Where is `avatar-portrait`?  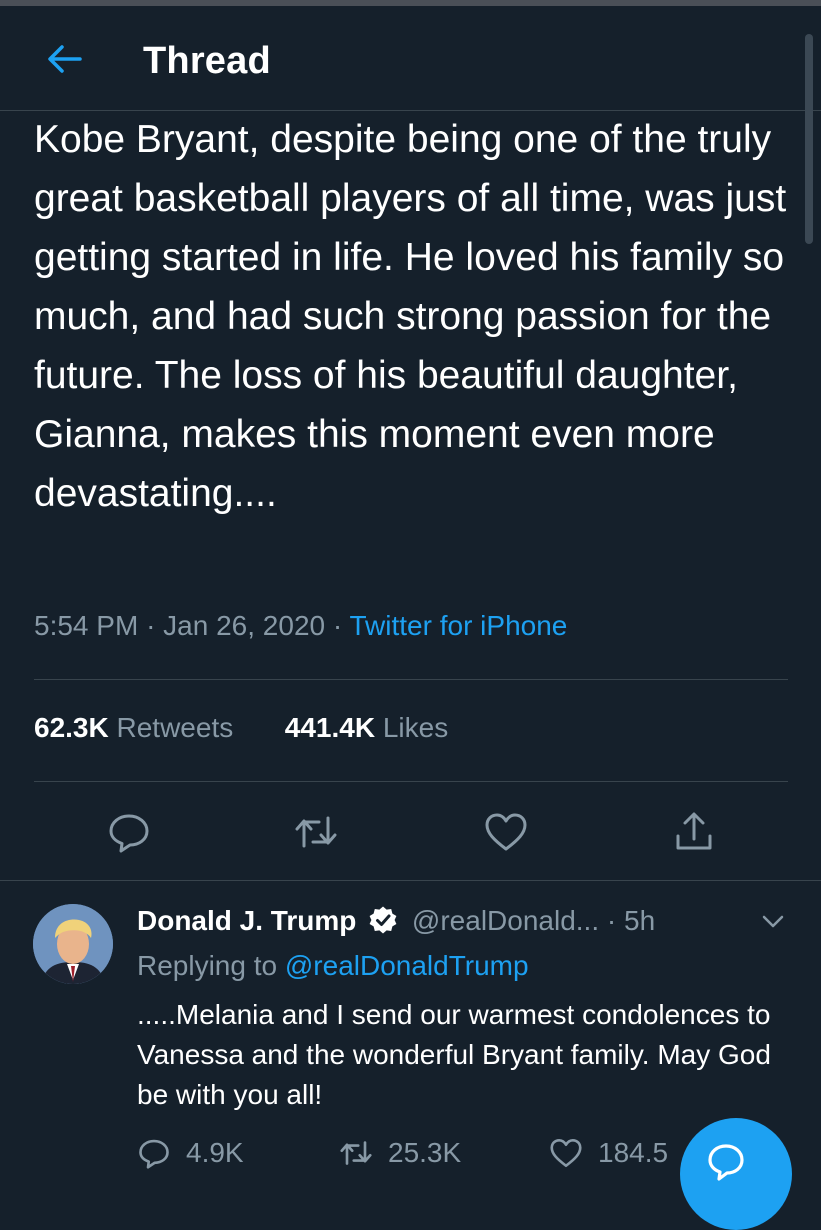 avatar-portrait is located at coordinates (73, 944).